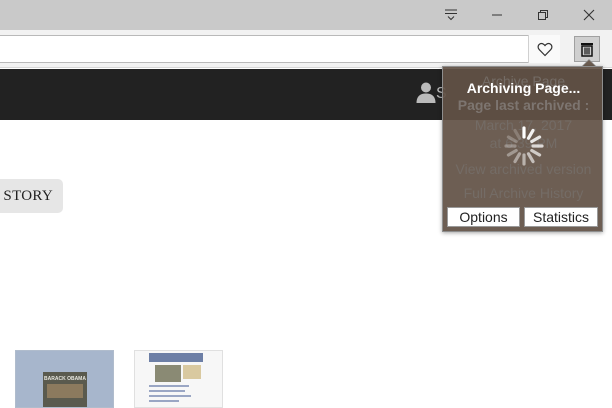 This screenshot has height=408, width=612. What do you see at coordinates (426, 94) in the screenshot?
I see `user-icon` at bounding box center [426, 94].